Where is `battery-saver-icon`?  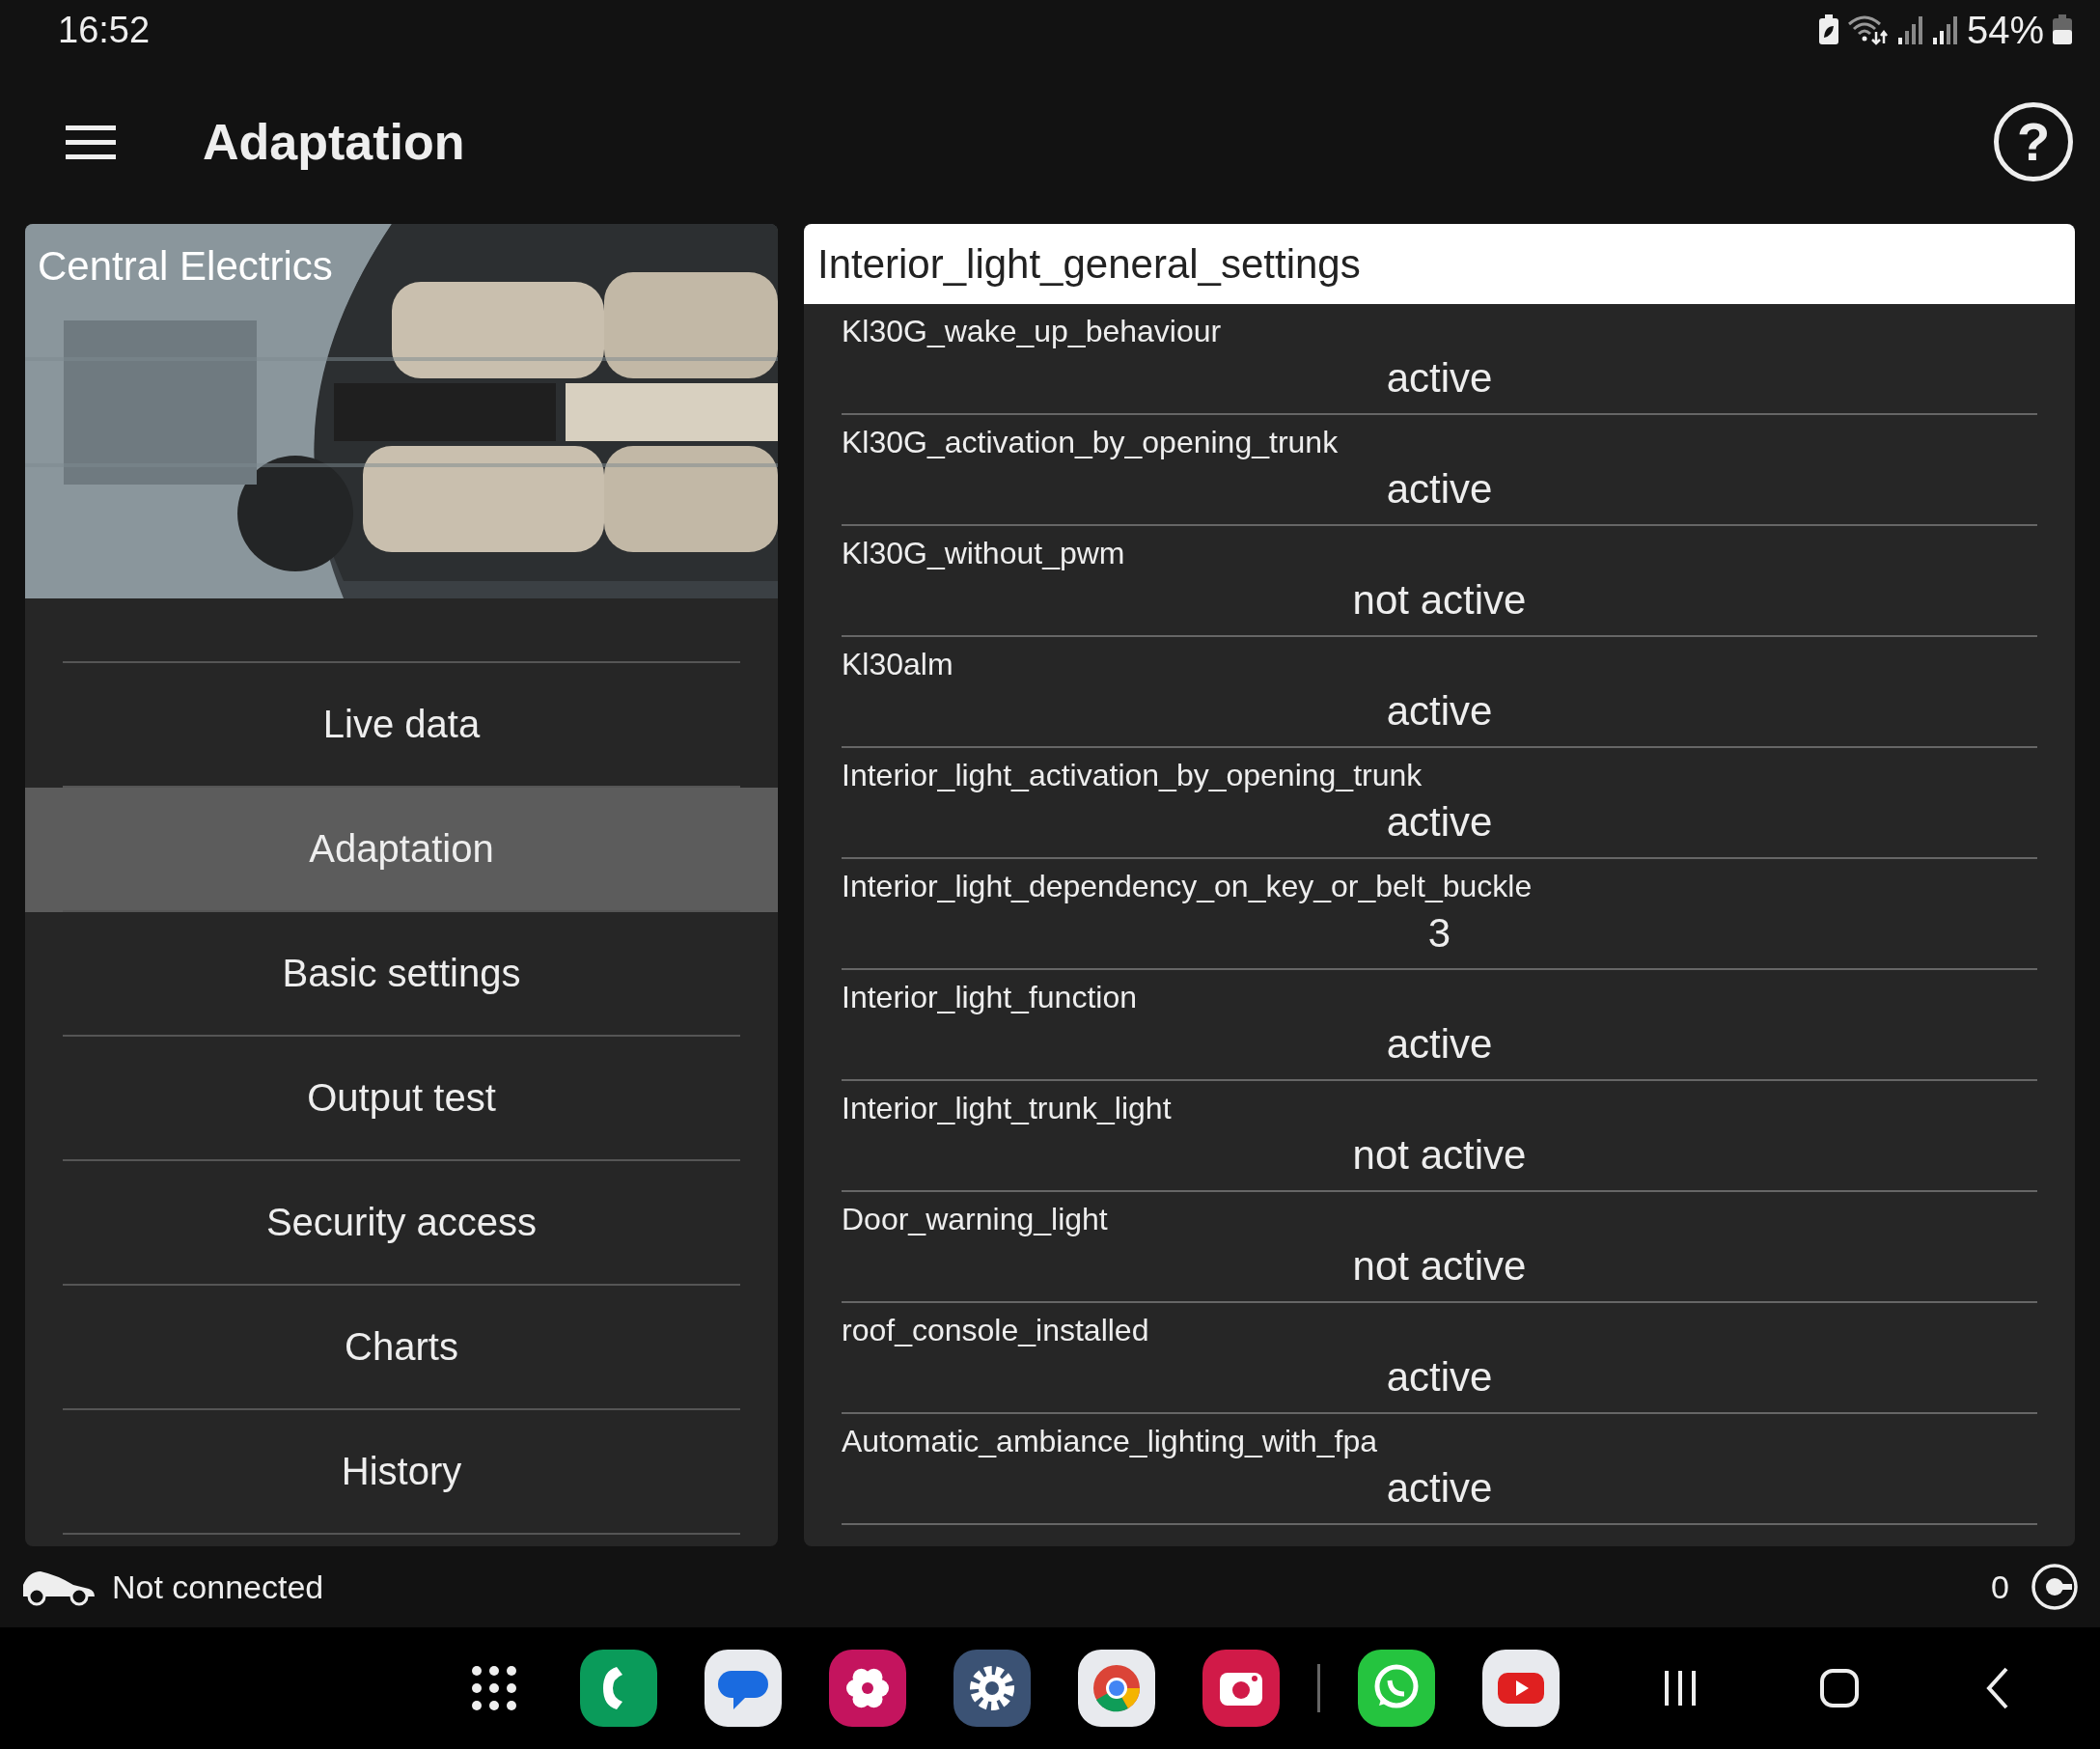
battery-saver-icon is located at coordinates (1828, 30).